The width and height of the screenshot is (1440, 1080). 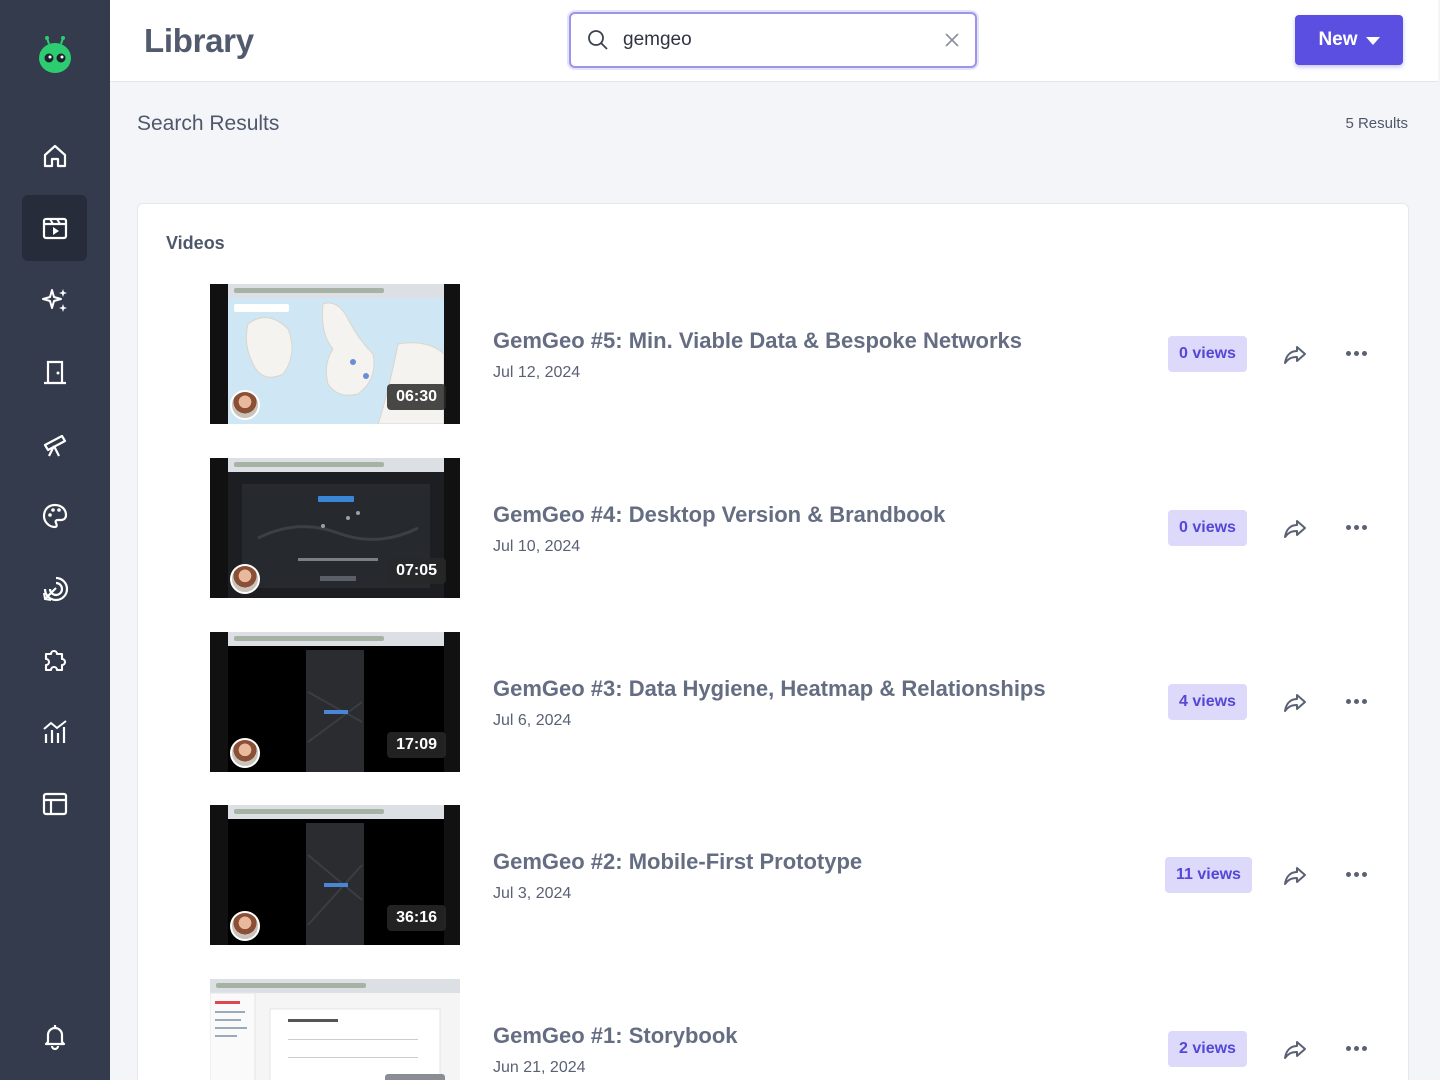 I want to click on nav-notifications, so click(x=54, y=1036).